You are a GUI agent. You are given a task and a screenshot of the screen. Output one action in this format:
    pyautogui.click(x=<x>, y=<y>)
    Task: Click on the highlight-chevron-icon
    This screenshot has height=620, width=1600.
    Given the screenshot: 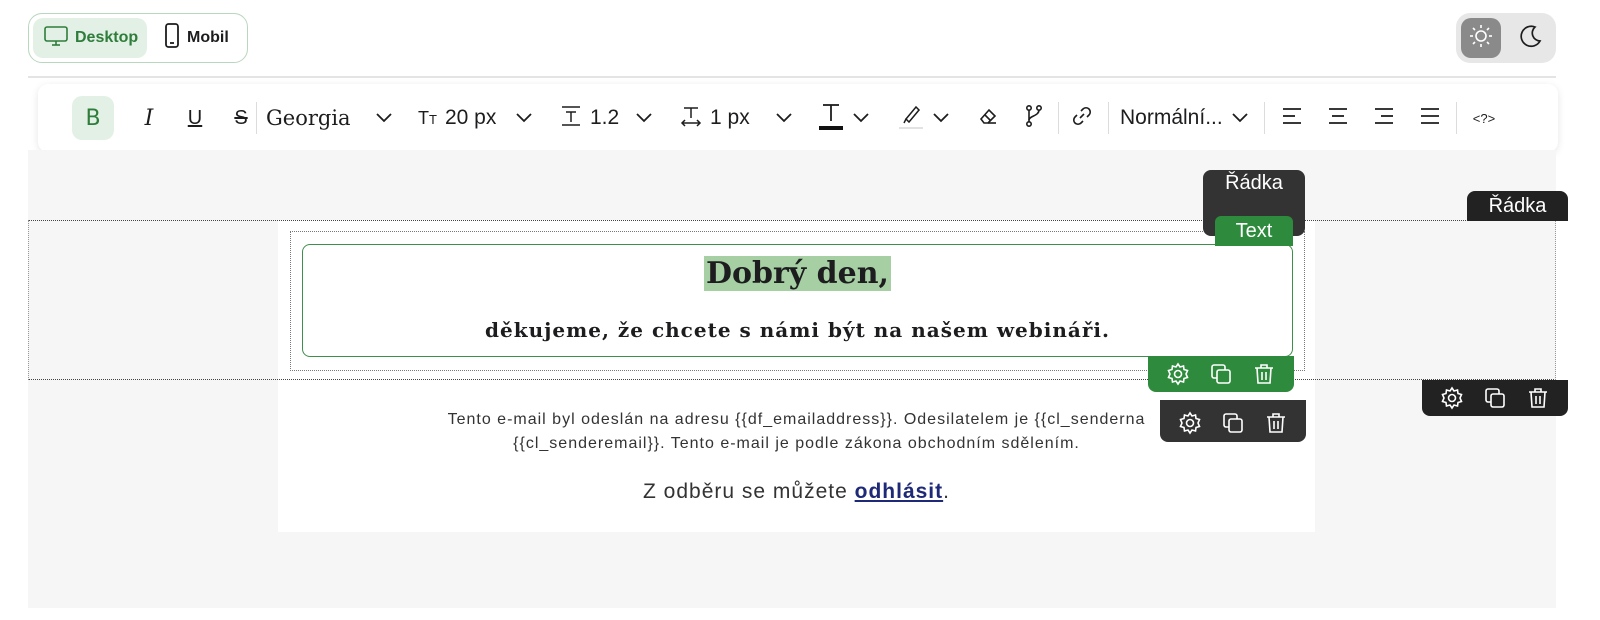 What is the action you would take?
    pyautogui.click(x=941, y=118)
    